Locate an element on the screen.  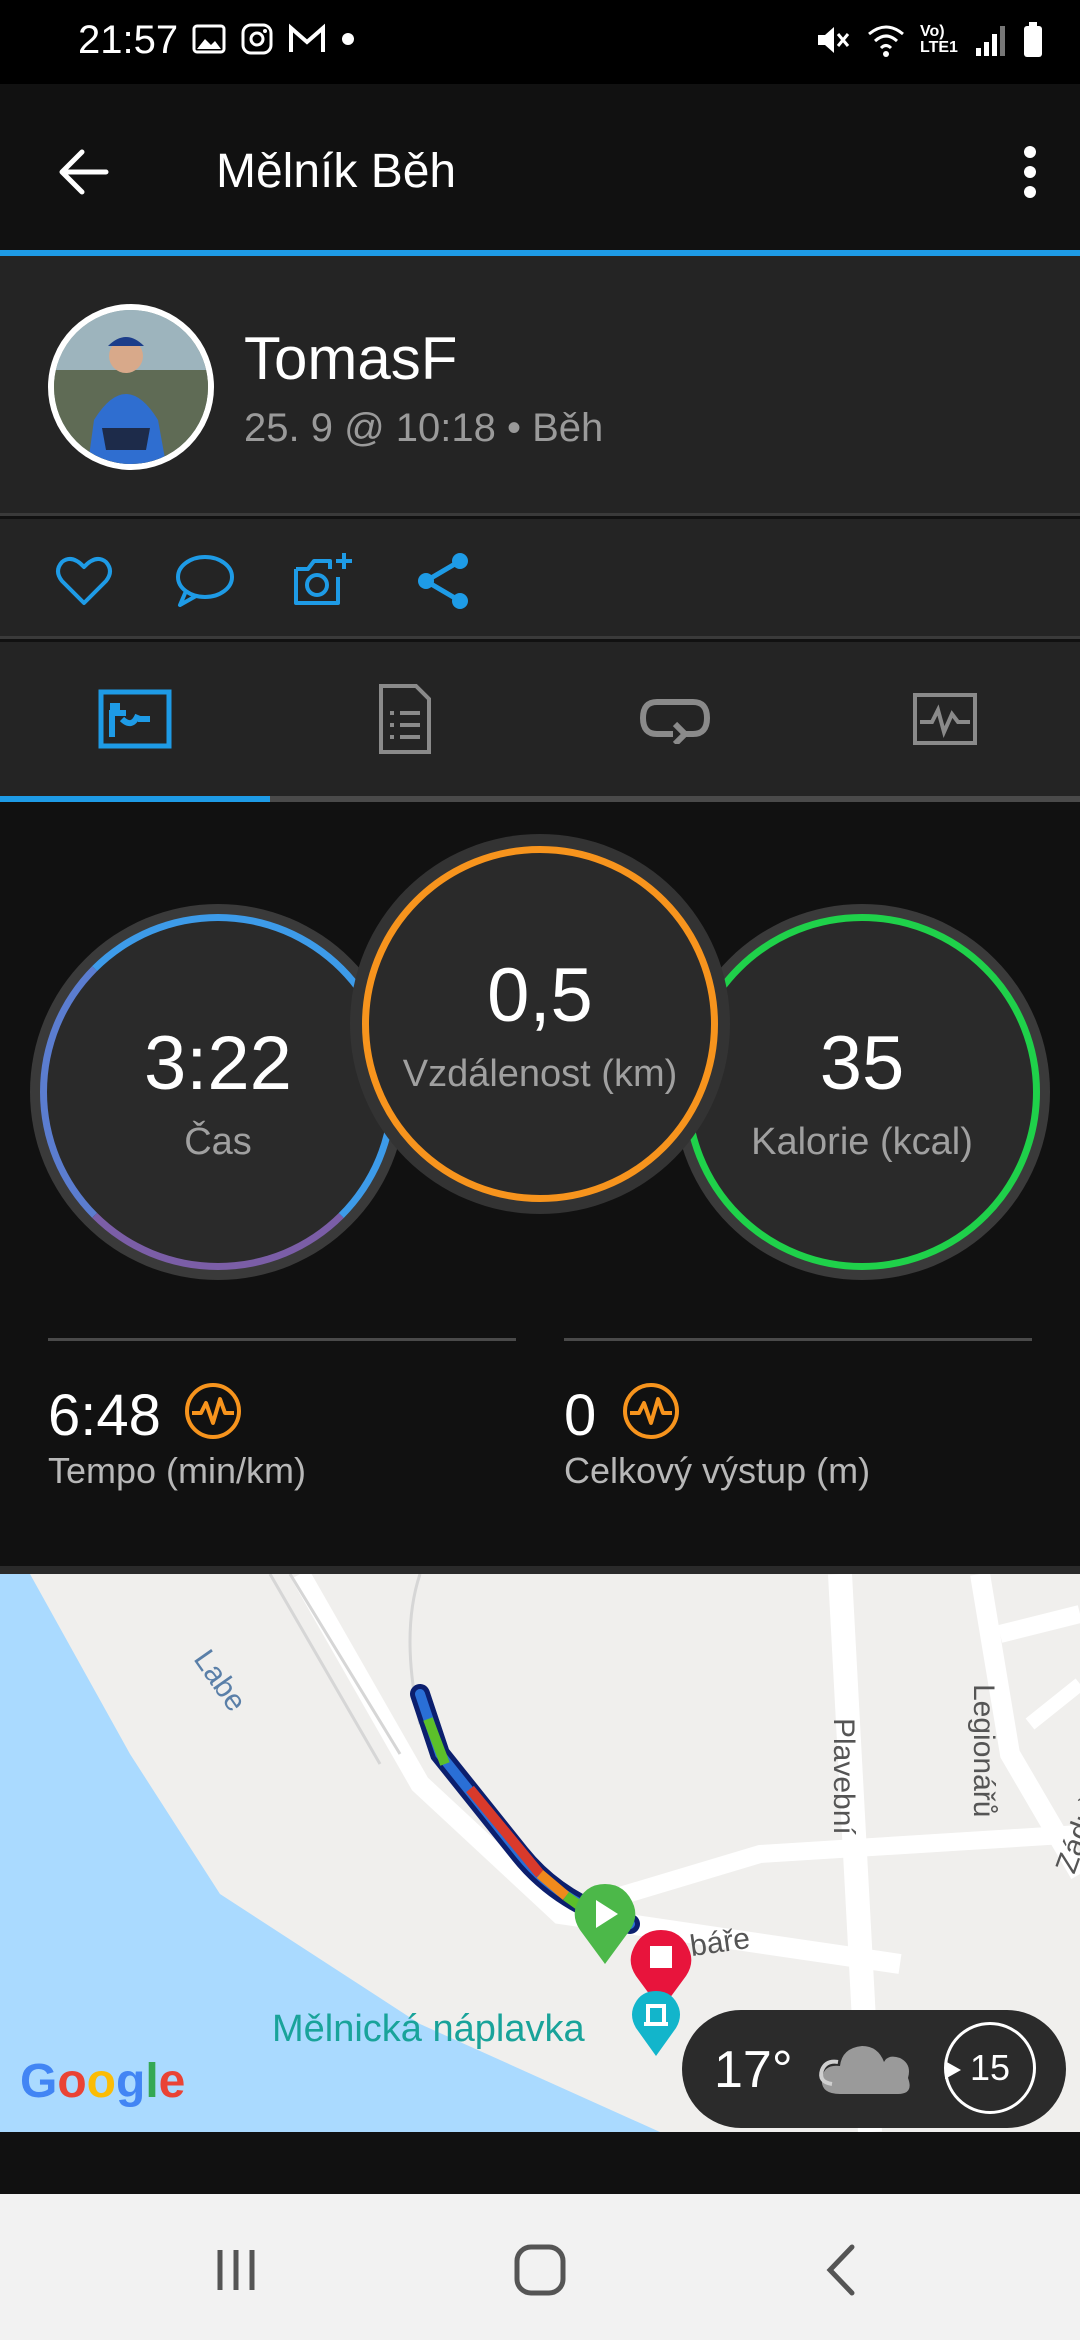
heart-icon is located at coordinates (84, 581).